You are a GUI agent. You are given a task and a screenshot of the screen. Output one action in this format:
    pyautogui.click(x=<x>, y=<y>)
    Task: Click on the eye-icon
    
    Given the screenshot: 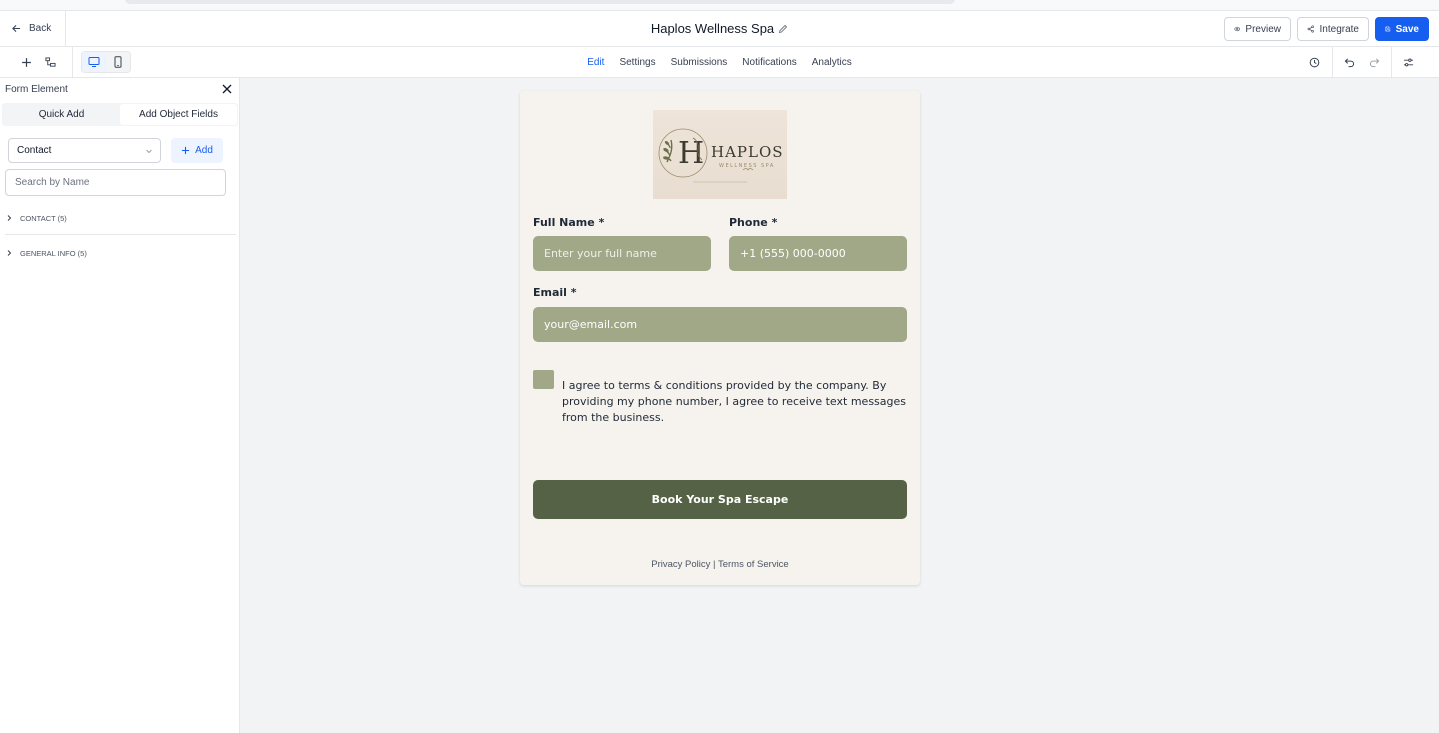 What is the action you would take?
    pyautogui.click(x=1237, y=29)
    